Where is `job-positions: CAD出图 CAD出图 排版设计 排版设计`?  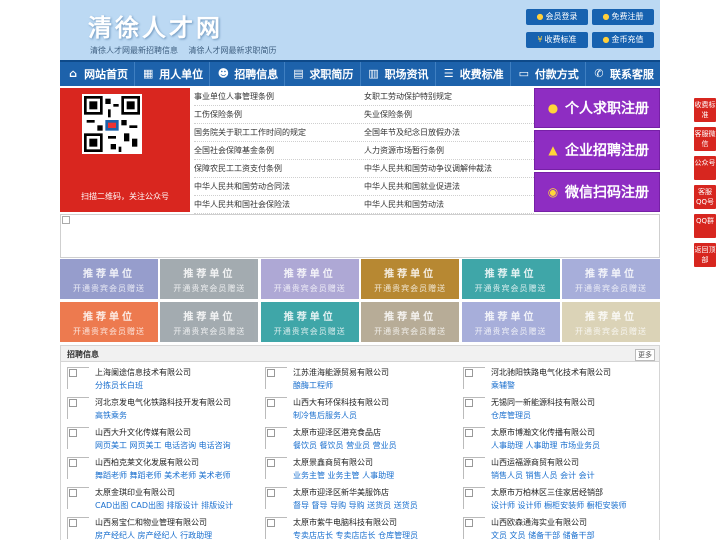 job-positions: CAD出图 CAD出图 排版设计 排版设计 is located at coordinates (164, 505).